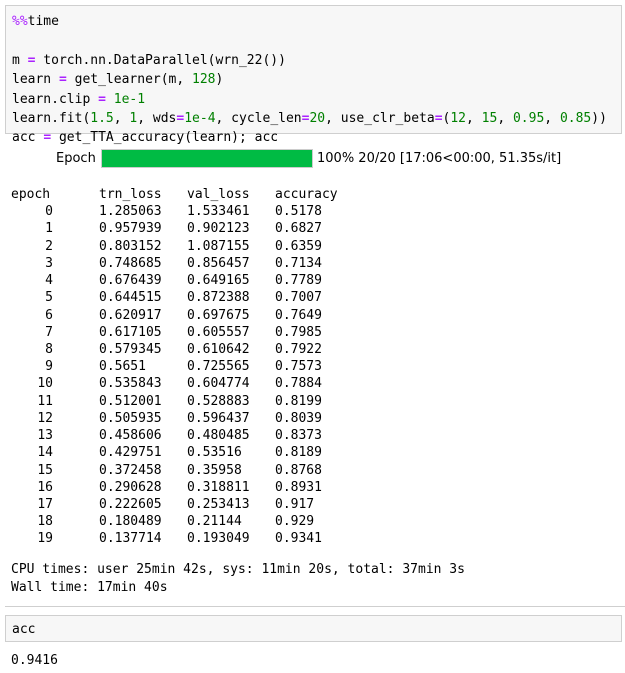  What do you see at coordinates (45, 470) in the screenshot?
I see `table-cell: 15` at bounding box center [45, 470].